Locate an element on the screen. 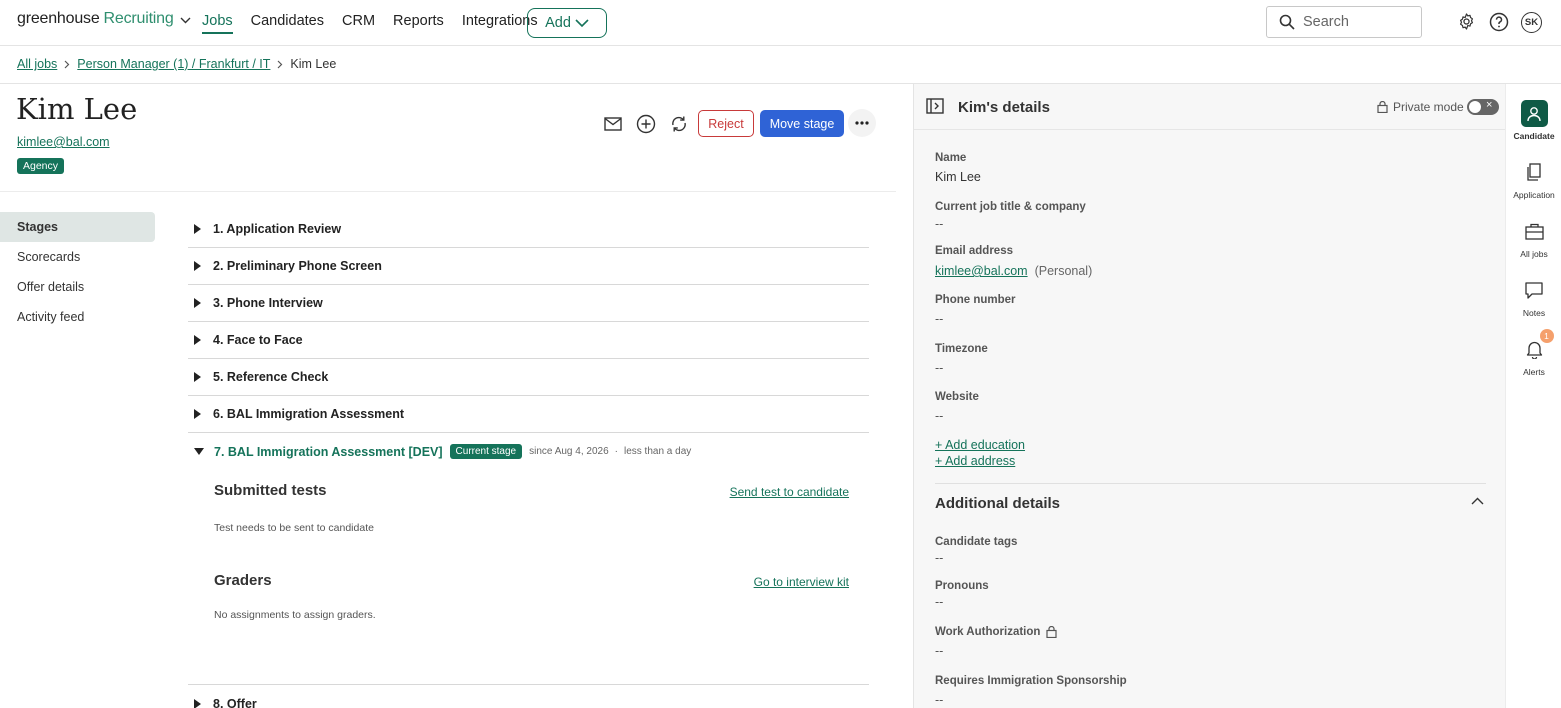 The width and height of the screenshot is (1561, 708). stage-label: 2. Preliminary Phone Screen is located at coordinates (297, 266).